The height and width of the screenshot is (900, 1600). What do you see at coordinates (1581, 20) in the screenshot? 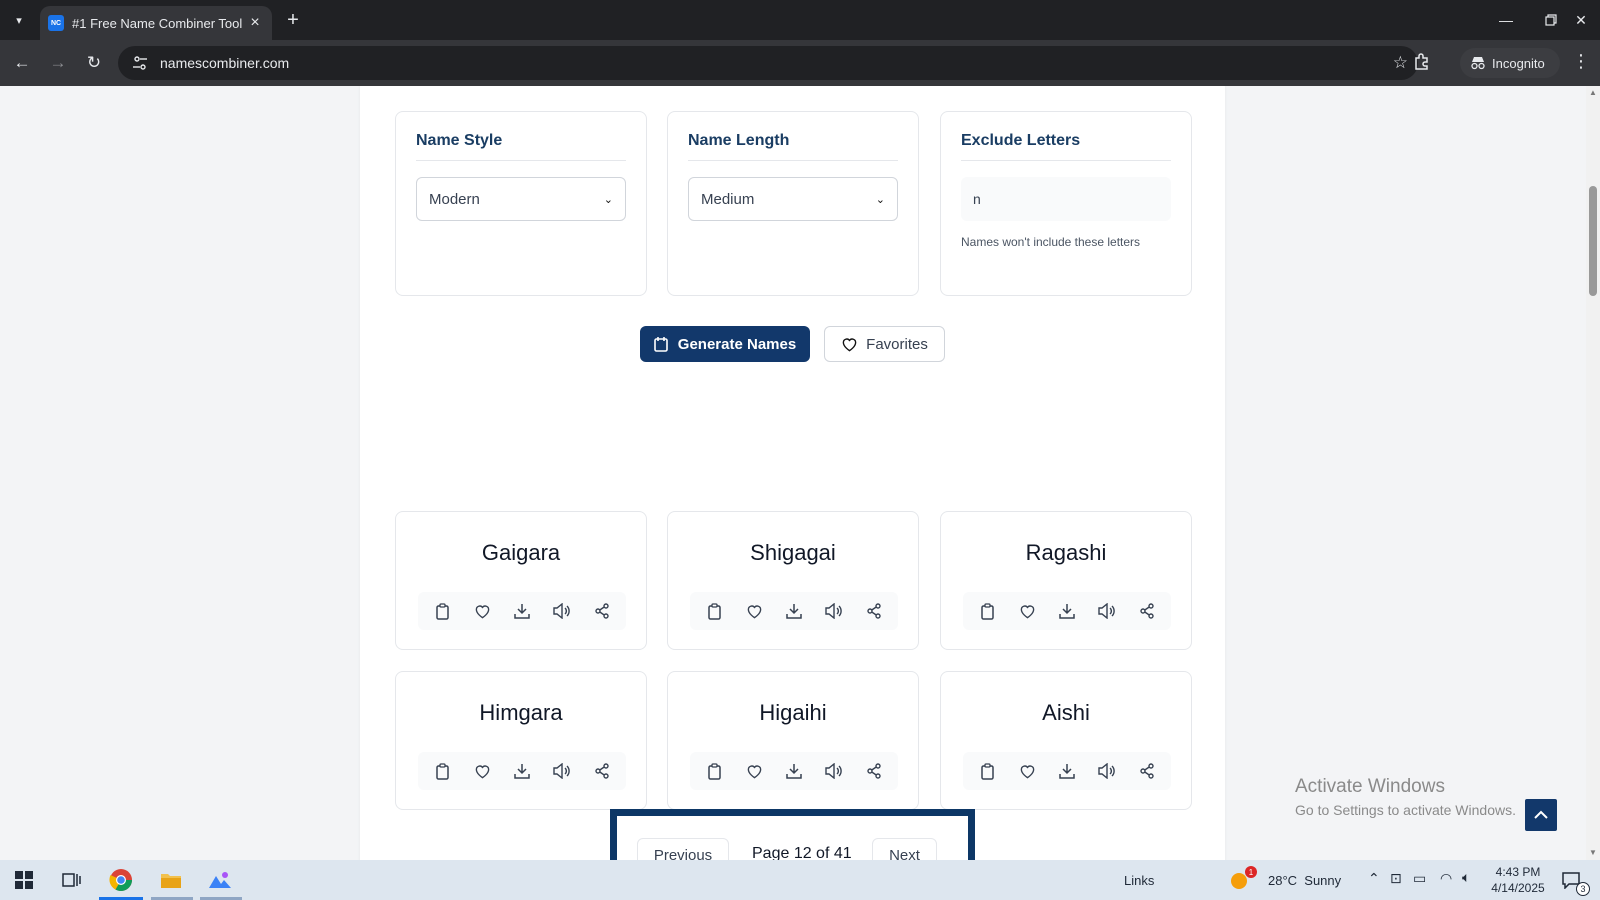
I see `close-window-icon: ✕` at bounding box center [1581, 20].